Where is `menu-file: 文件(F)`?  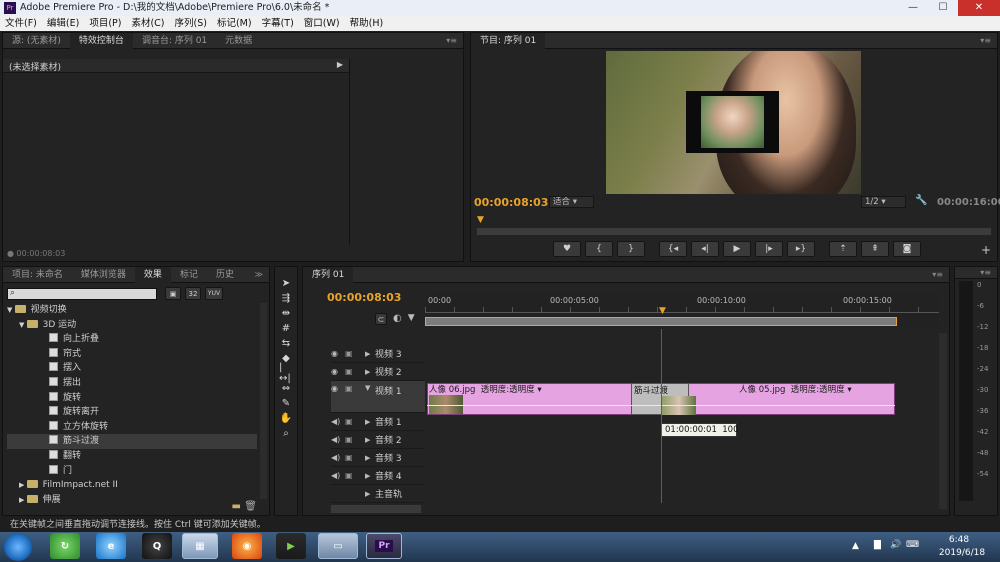
menu-file: 文件(F) is located at coordinates (21, 23).